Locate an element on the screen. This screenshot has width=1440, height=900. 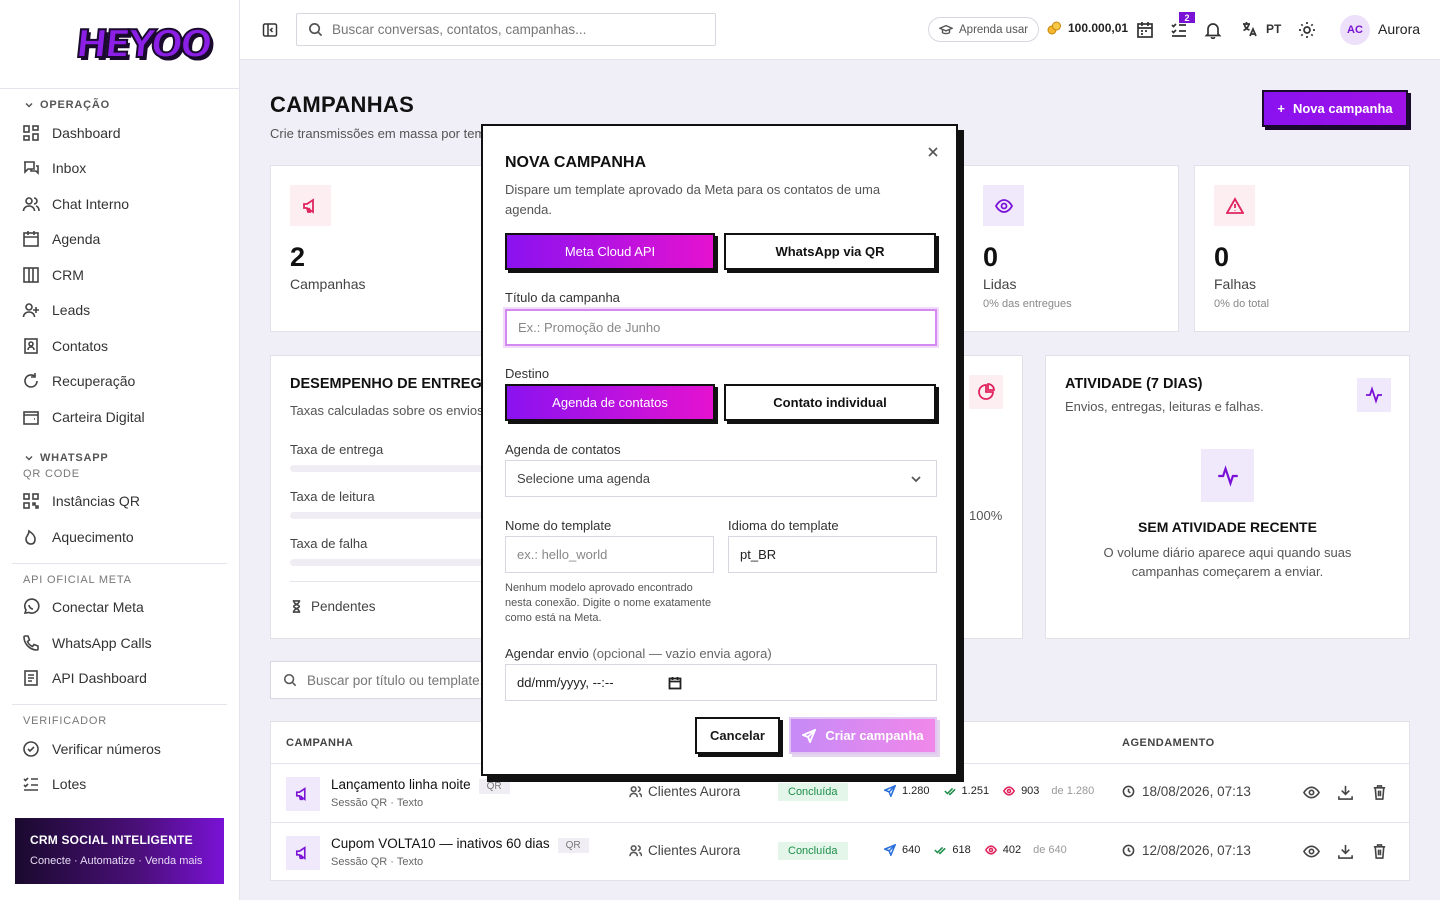
language-selector: PT is located at coordinates (1261, 29).